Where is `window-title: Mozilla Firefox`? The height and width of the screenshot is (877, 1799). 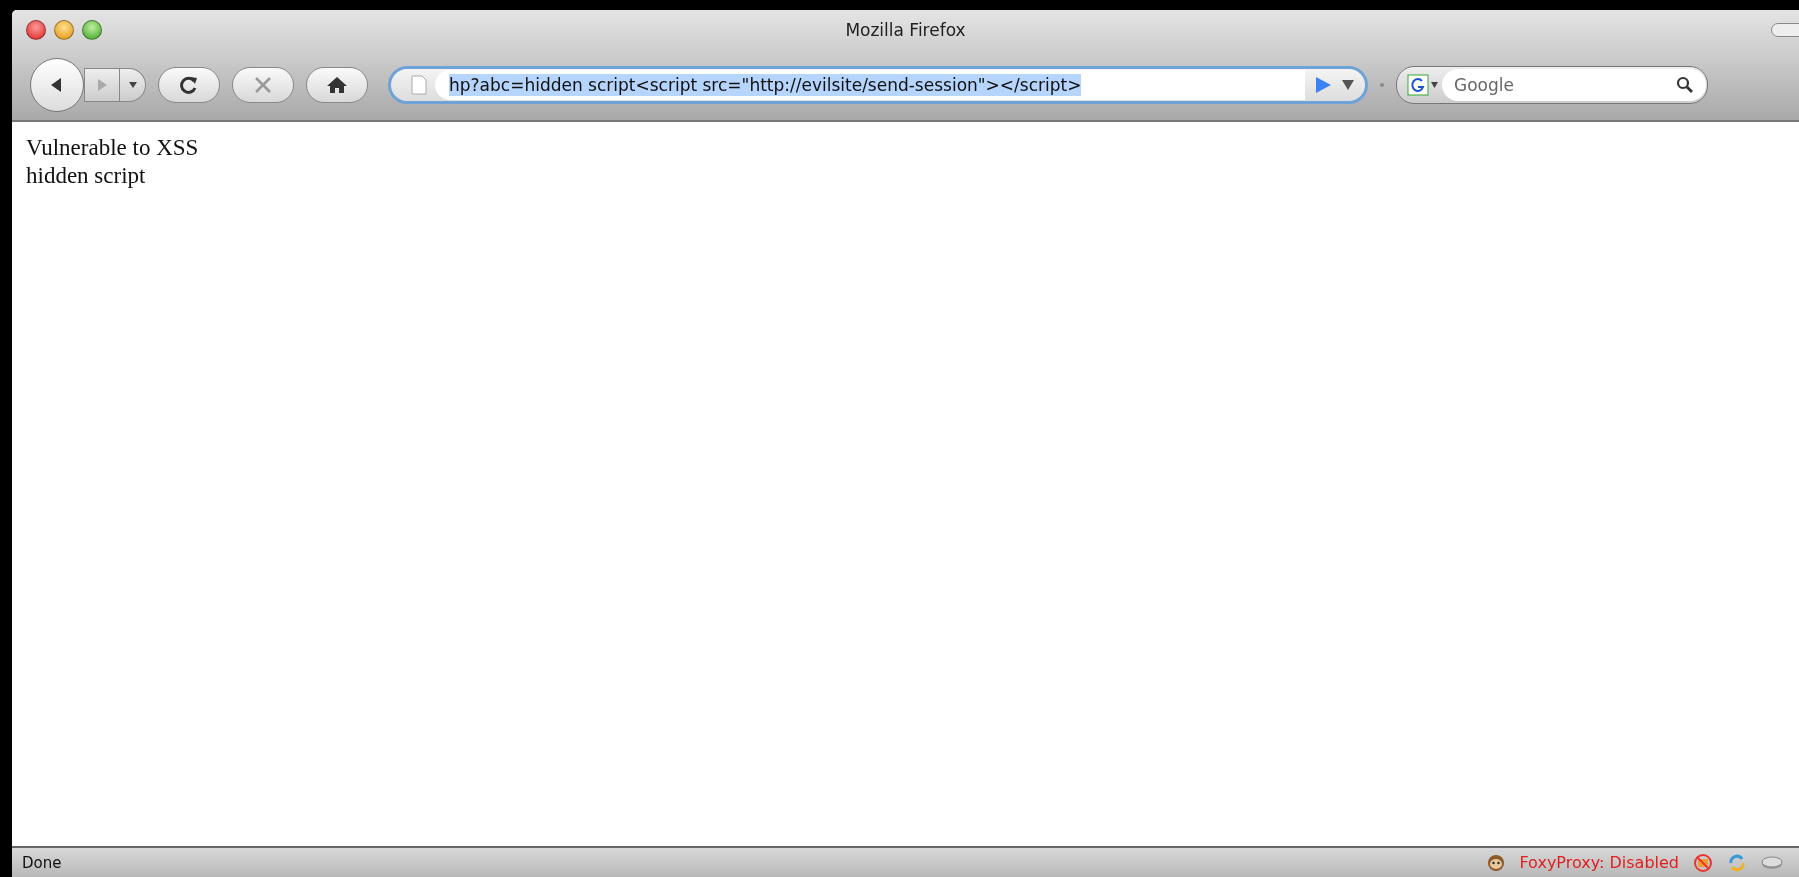
window-title: Mozilla Firefox is located at coordinates (905, 30).